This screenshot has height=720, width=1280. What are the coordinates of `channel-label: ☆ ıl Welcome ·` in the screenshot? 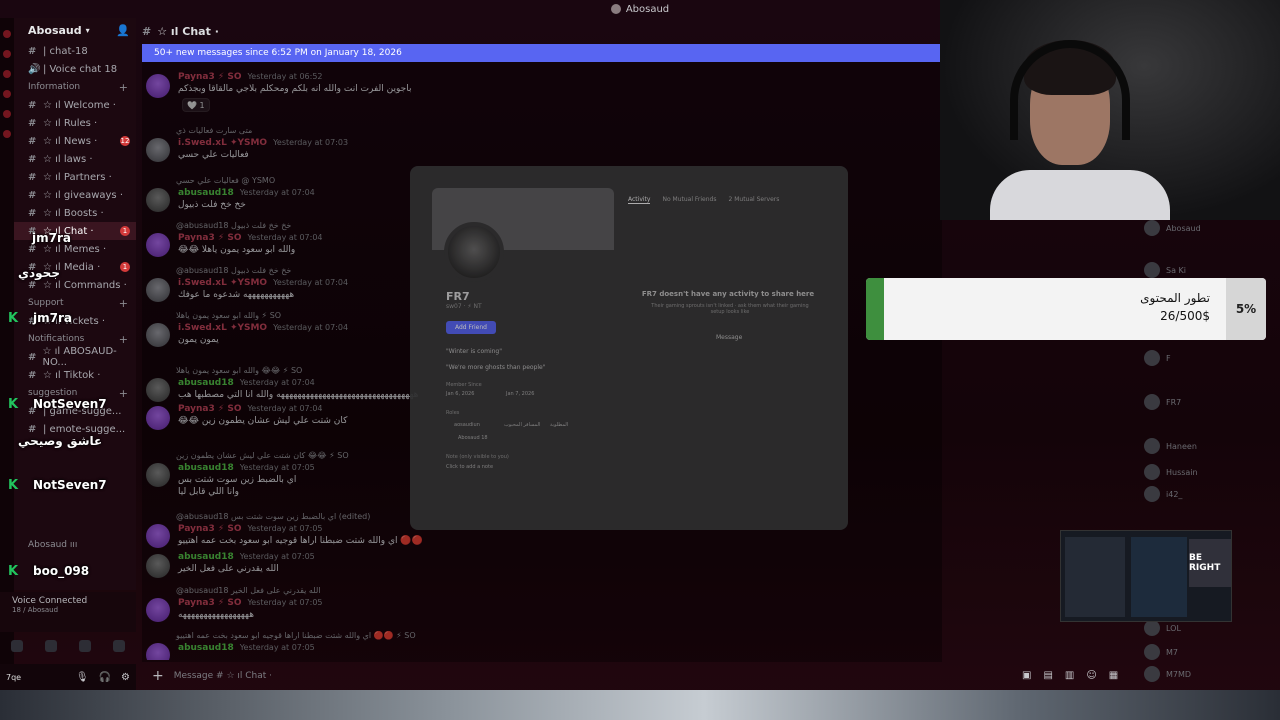 It's located at (79, 105).